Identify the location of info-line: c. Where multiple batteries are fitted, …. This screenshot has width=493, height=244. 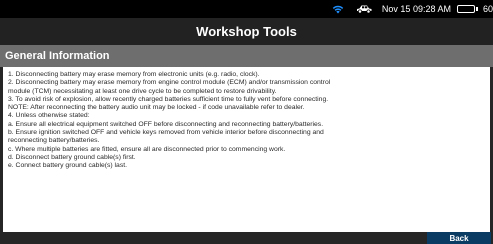
(147, 149).